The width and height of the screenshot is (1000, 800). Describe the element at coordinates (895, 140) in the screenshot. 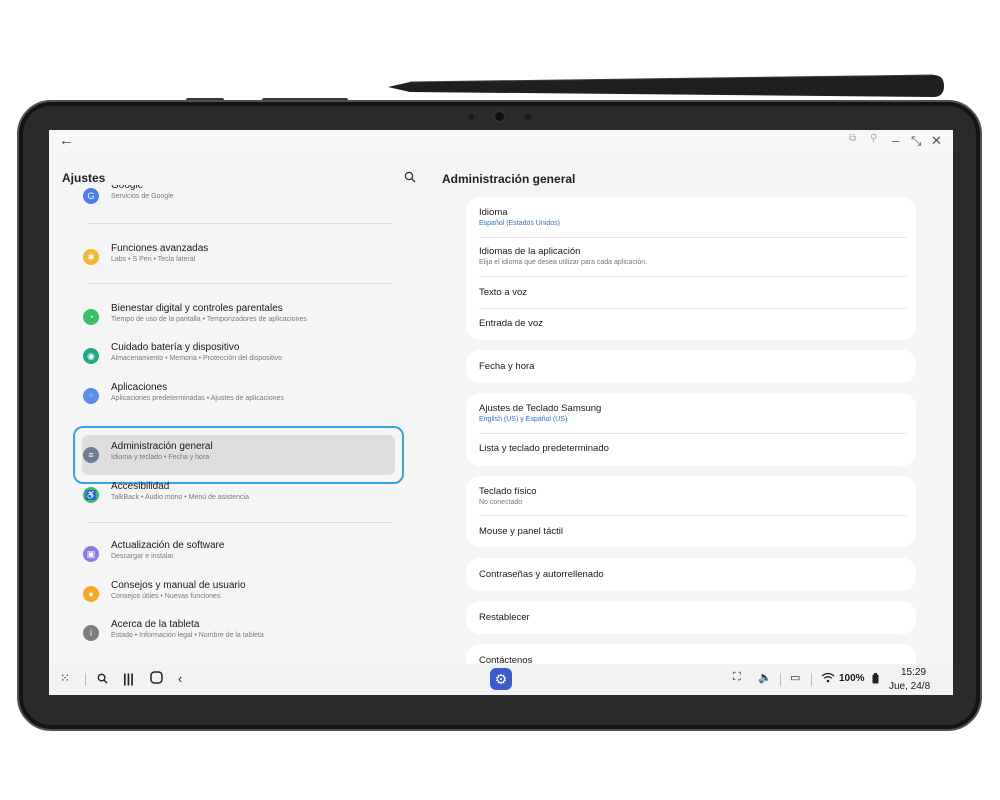

I see `minimize-icon: –` at that location.